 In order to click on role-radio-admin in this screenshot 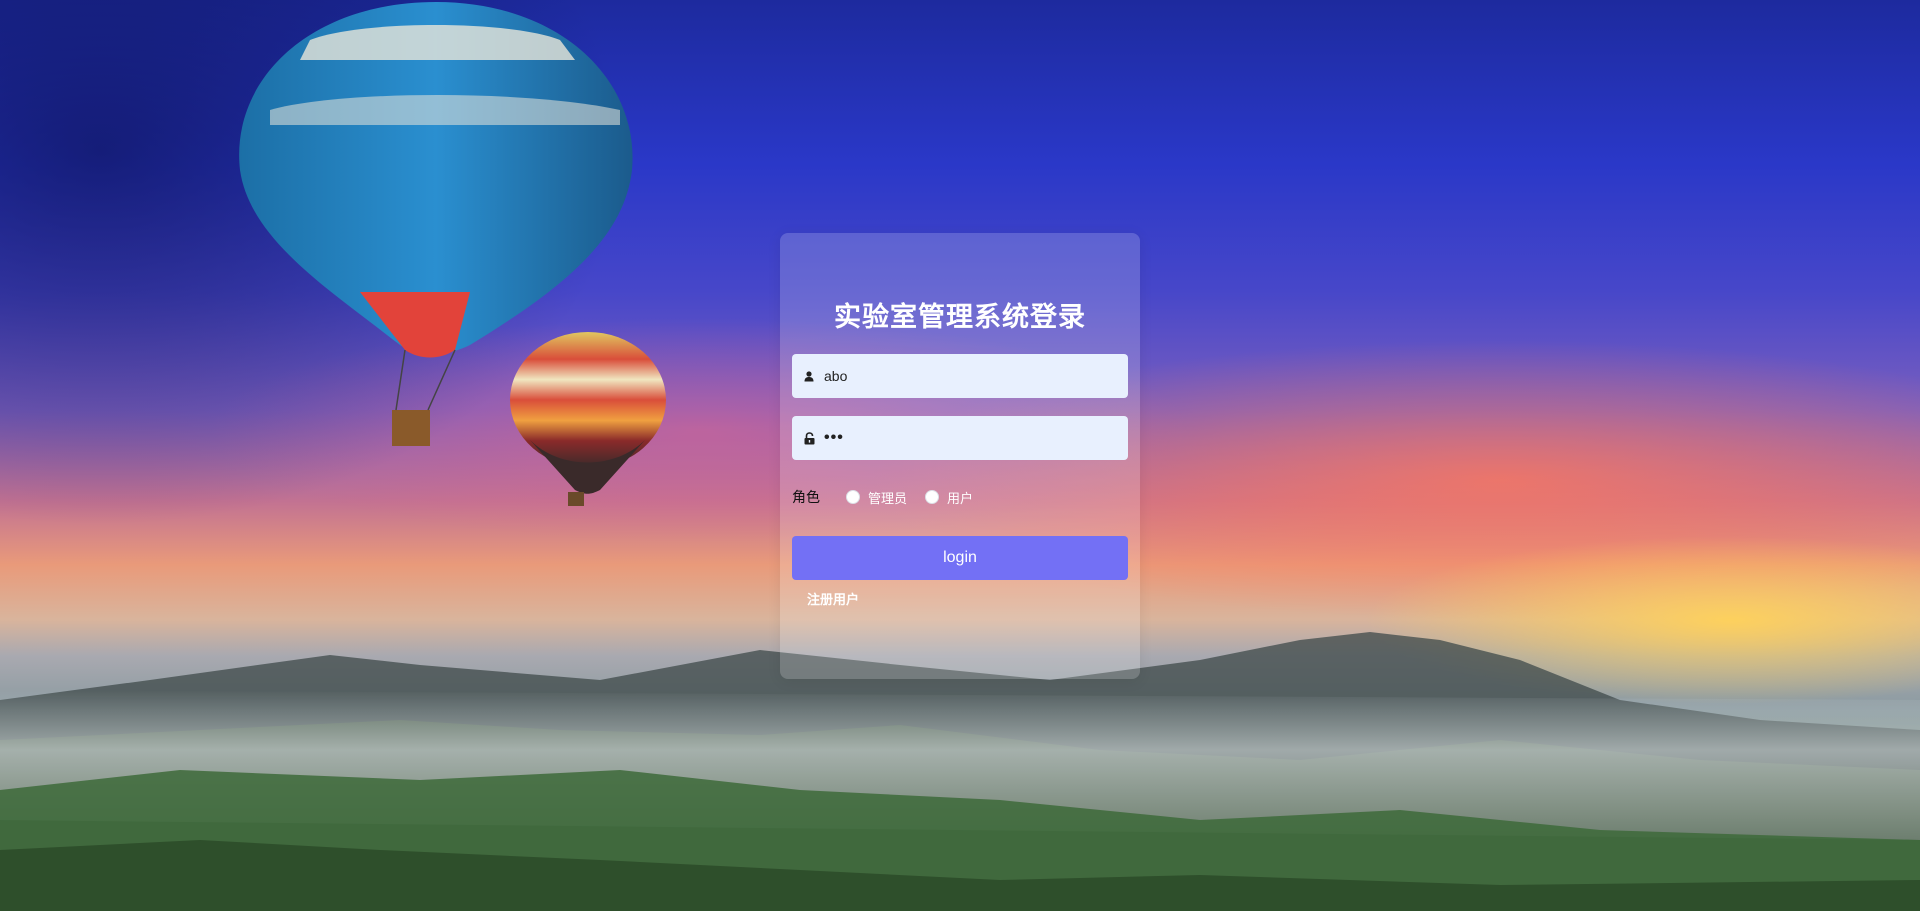, I will do `click(853, 497)`.